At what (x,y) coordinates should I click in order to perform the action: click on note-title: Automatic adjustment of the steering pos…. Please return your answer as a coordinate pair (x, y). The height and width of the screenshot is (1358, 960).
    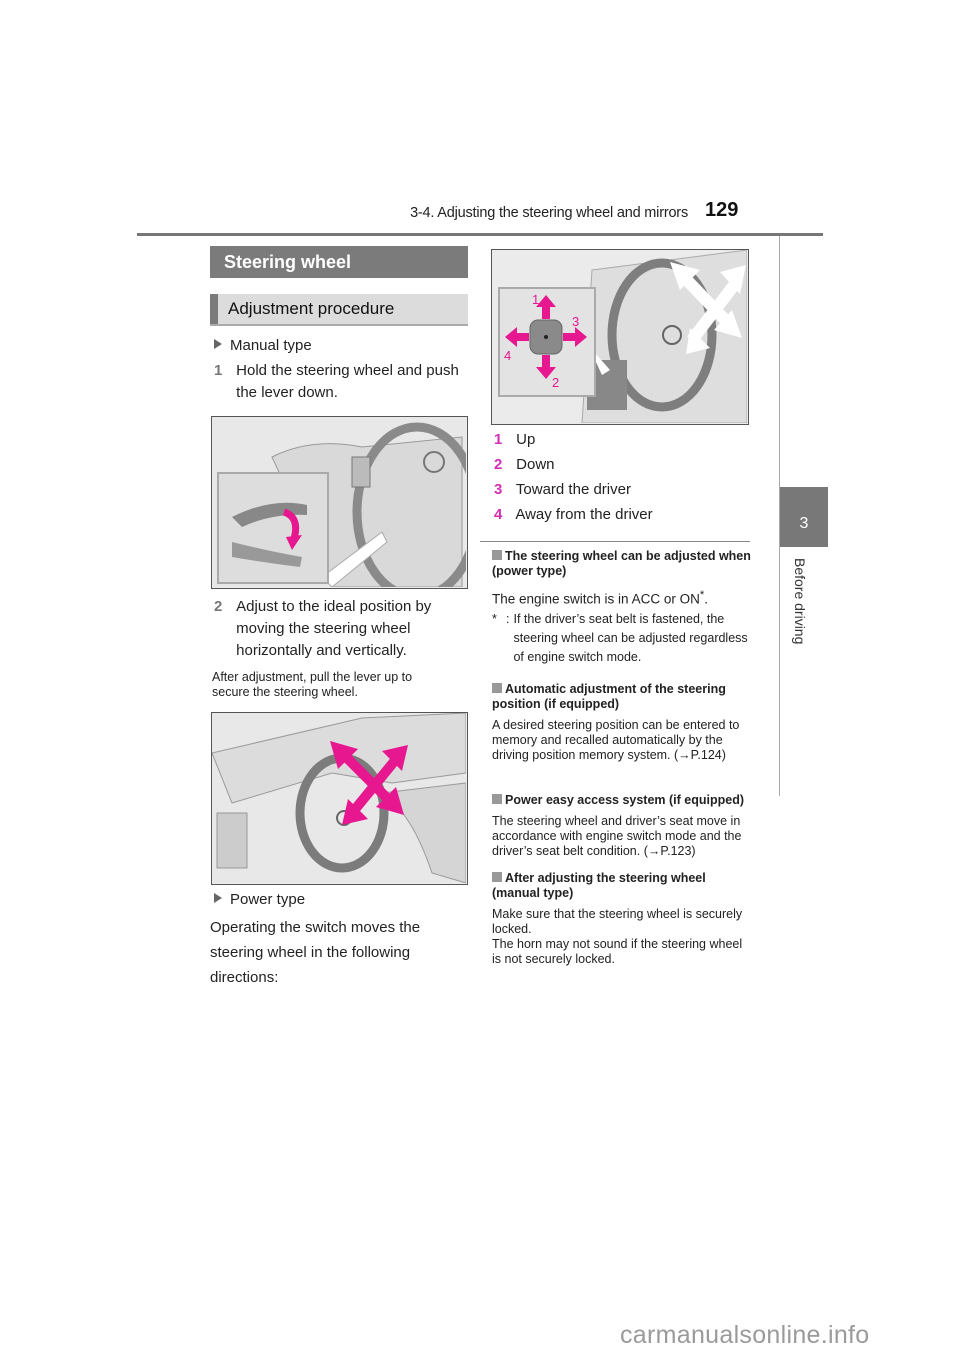
    Looking at the image, I should click on (623, 697).